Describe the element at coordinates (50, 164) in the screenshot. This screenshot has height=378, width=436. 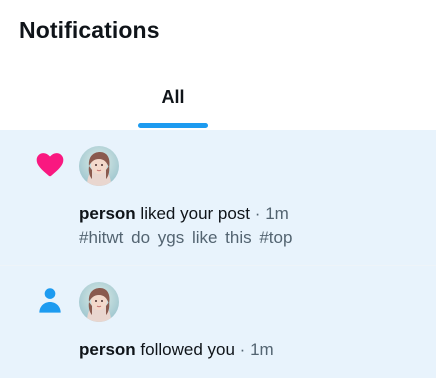
I see `heart-icon` at that location.